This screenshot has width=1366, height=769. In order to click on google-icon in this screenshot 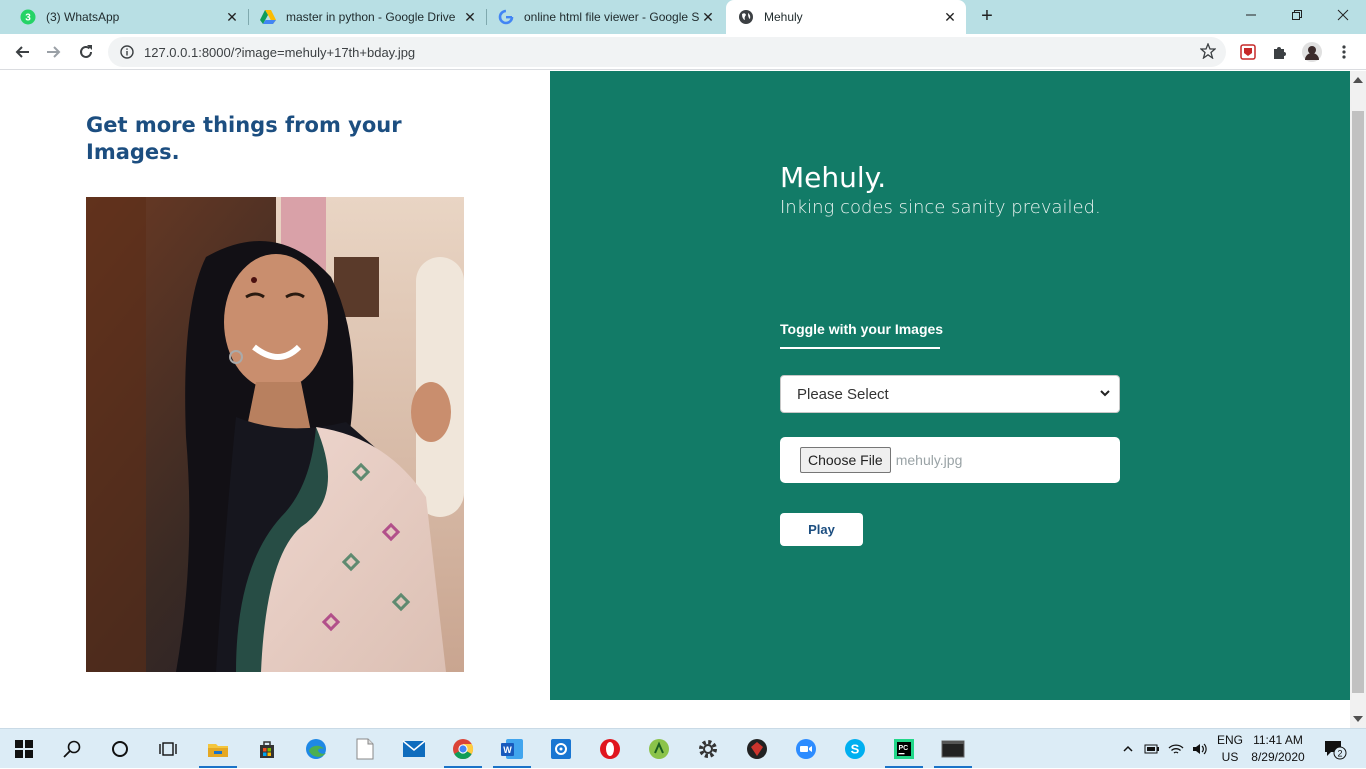, I will do `click(506, 17)`.